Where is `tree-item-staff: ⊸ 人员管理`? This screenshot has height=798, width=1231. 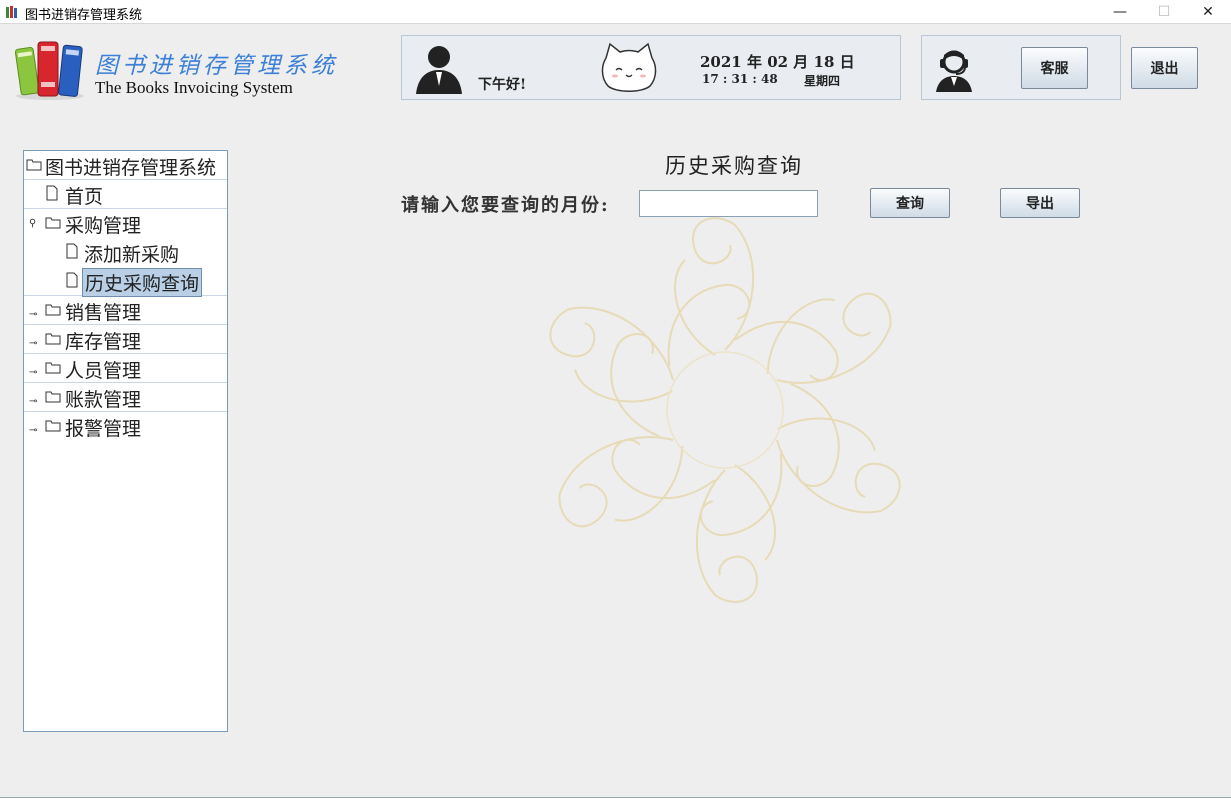
tree-item-staff: ⊸ 人员管理 is located at coordinates (125, 368).